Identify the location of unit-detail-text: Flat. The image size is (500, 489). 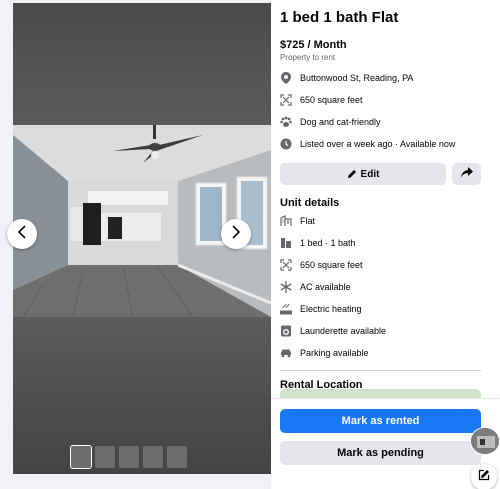
(308, 221).